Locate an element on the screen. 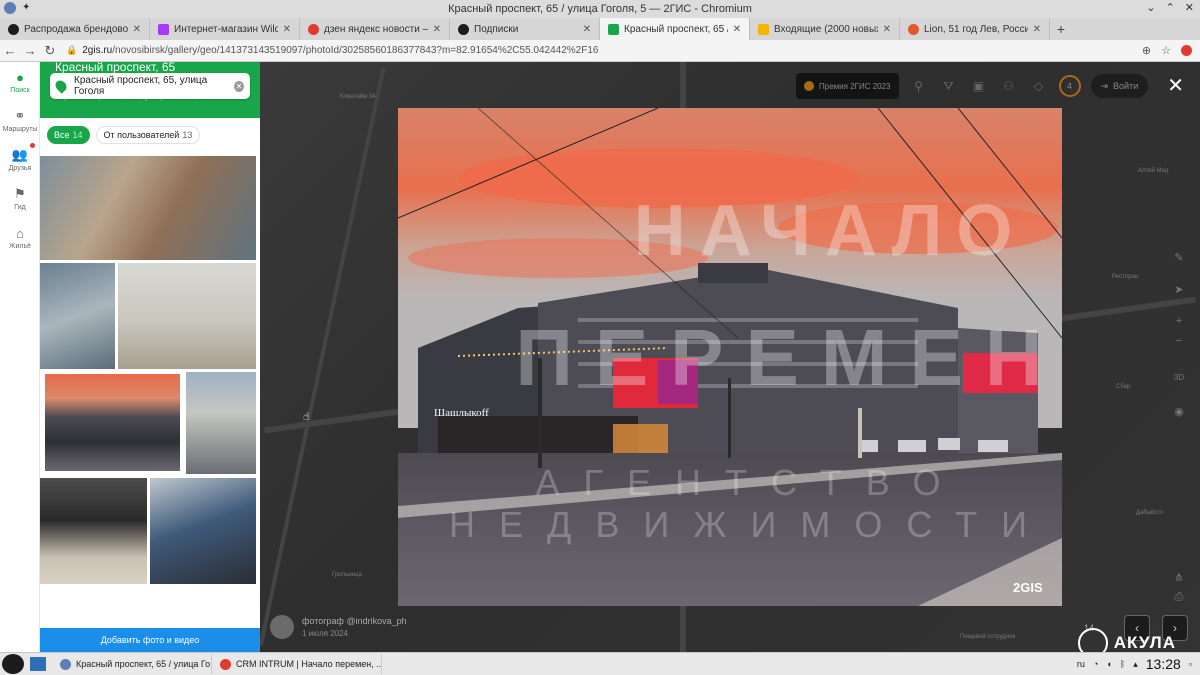  browser-tab-active: Красный проспект, 65 / ули ✕ is located at coordinates (675, 29).